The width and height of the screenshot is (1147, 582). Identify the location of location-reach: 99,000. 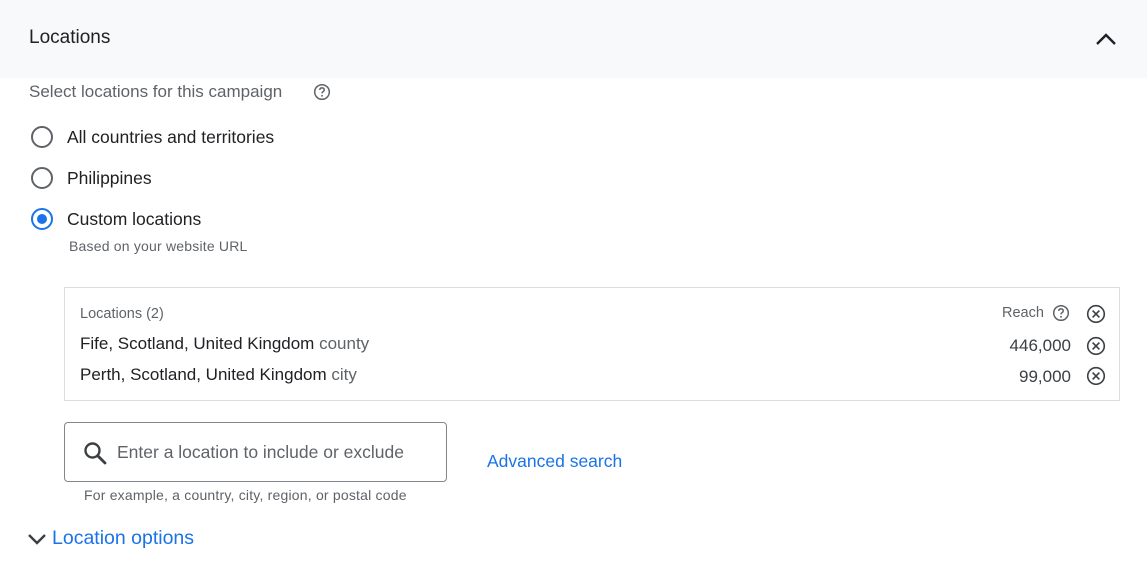
(1045, 376).